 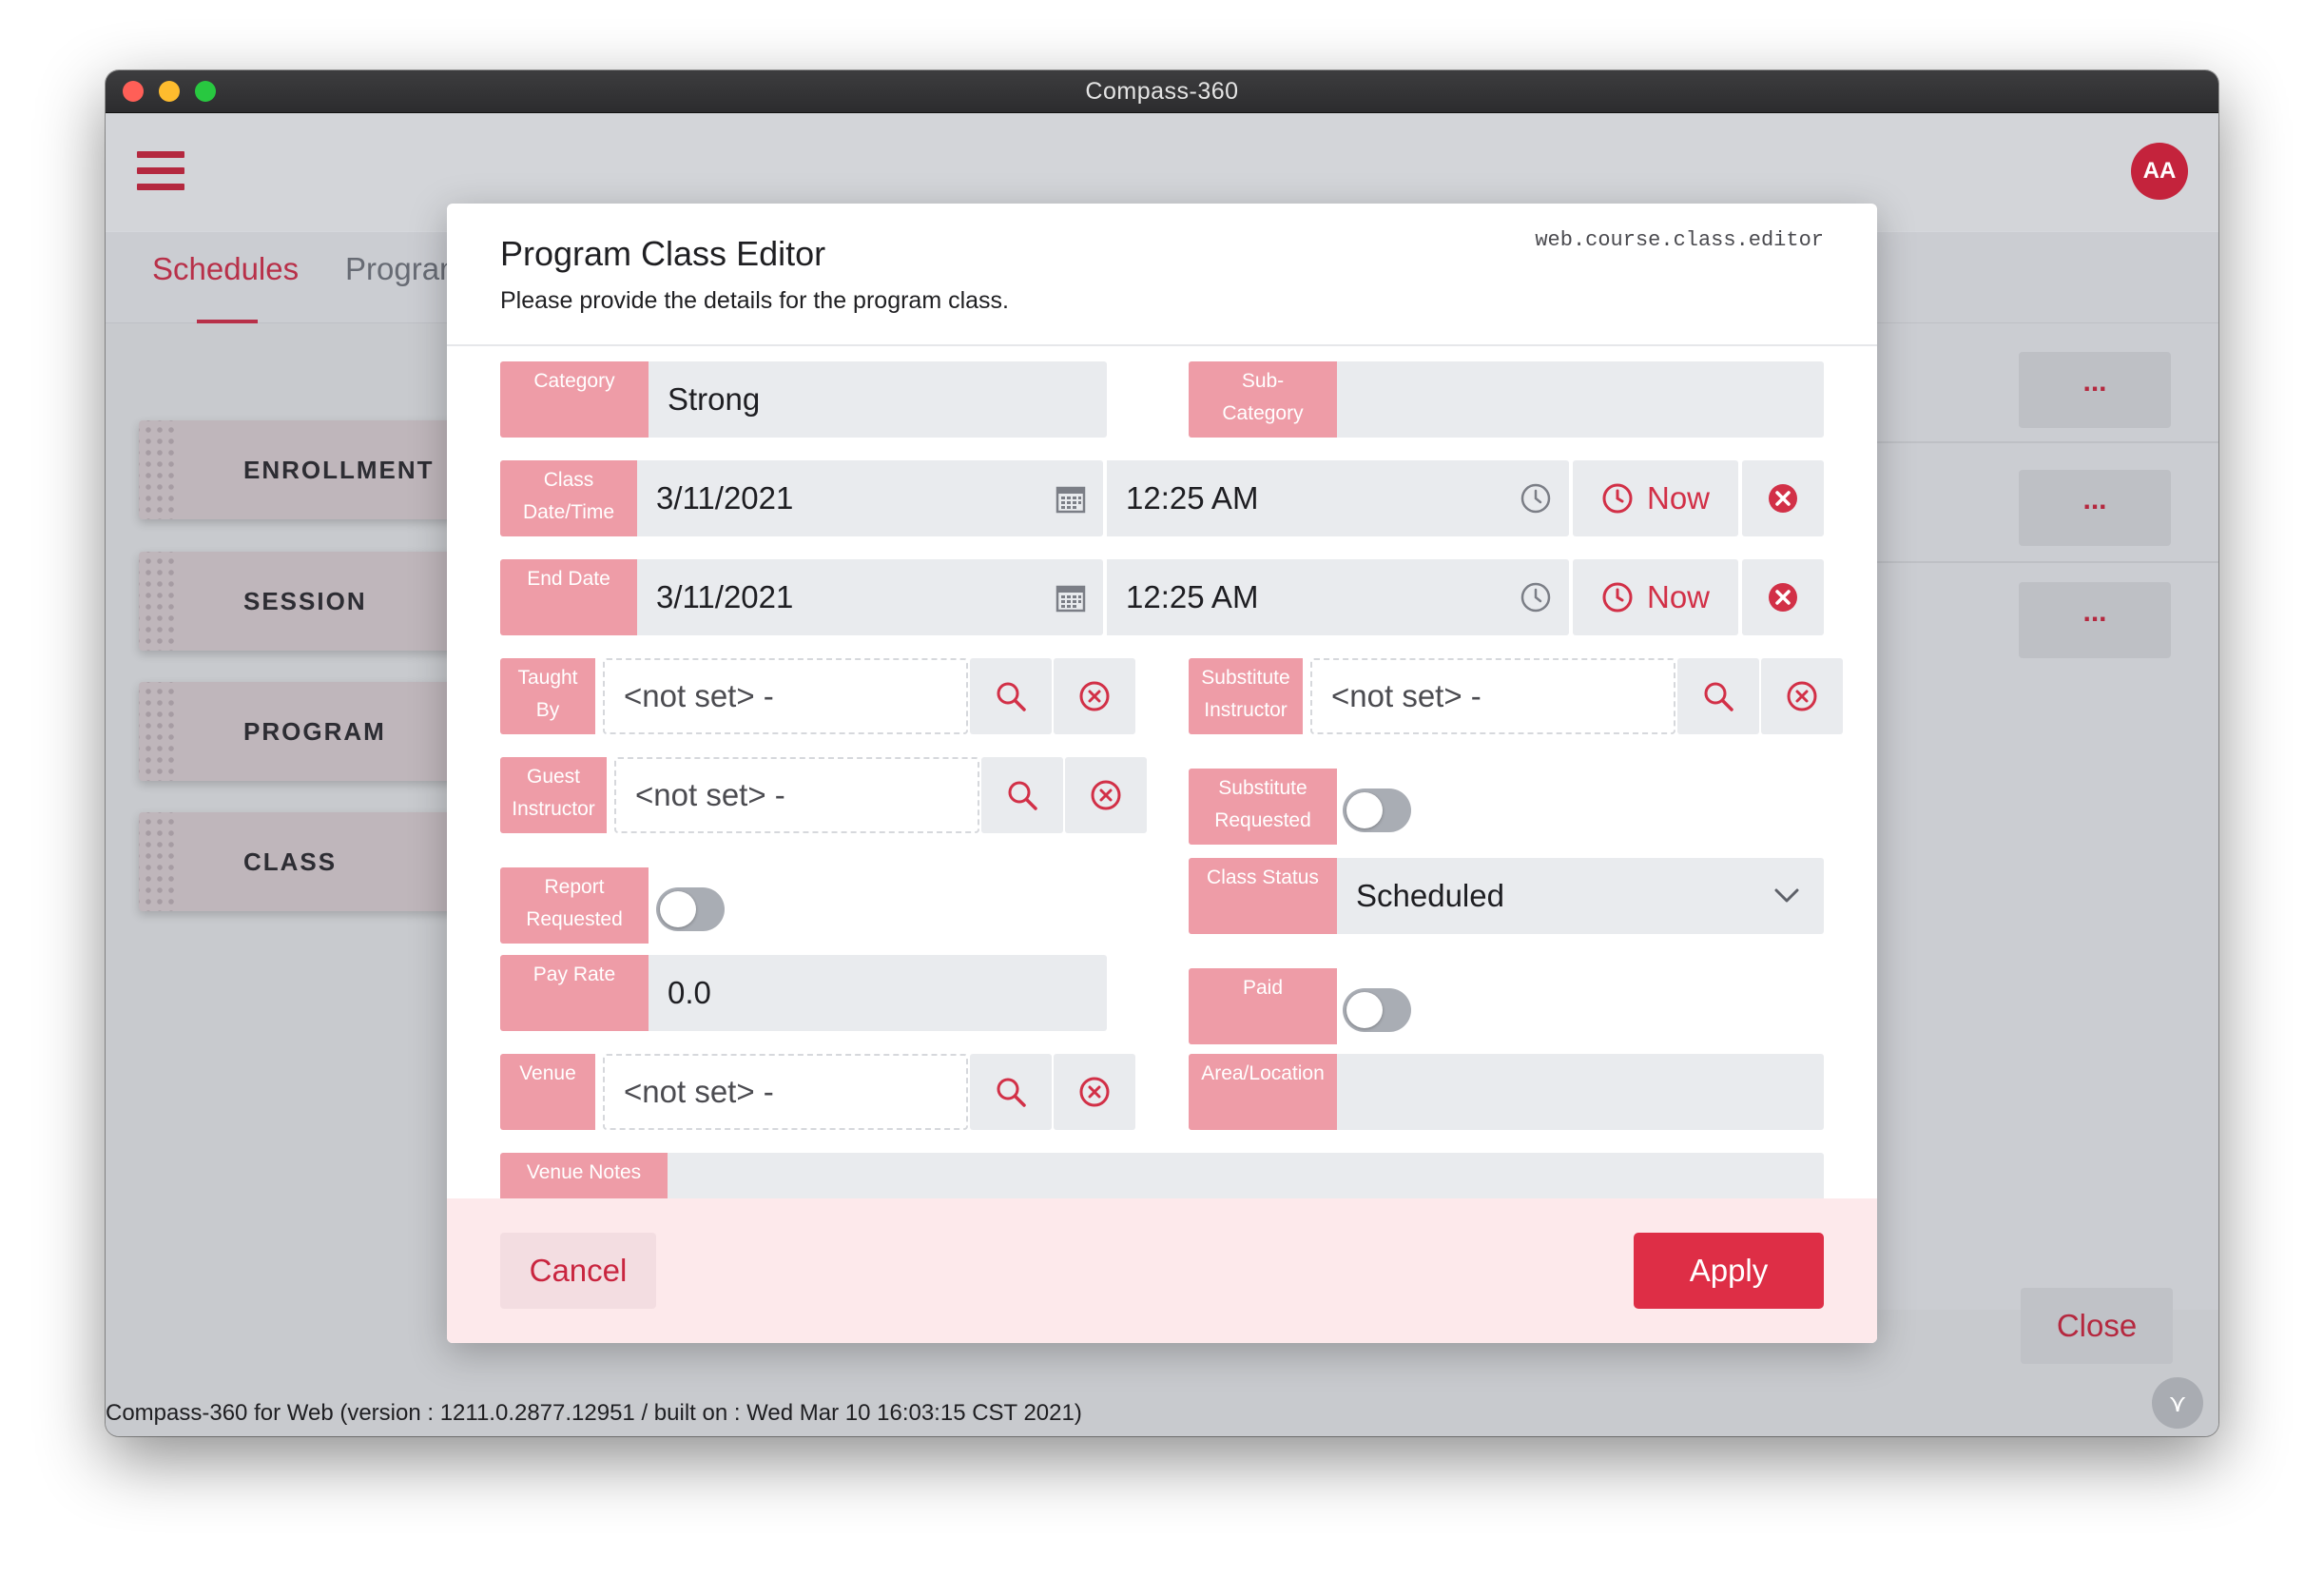 I want to click on end-date-input: 3/11/2021, so click(x=870, y=597).